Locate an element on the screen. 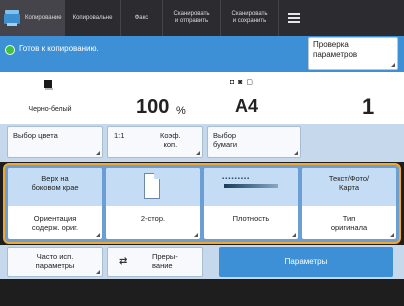  tab-favorites: Копировальне is located at coordinates (93, 18).